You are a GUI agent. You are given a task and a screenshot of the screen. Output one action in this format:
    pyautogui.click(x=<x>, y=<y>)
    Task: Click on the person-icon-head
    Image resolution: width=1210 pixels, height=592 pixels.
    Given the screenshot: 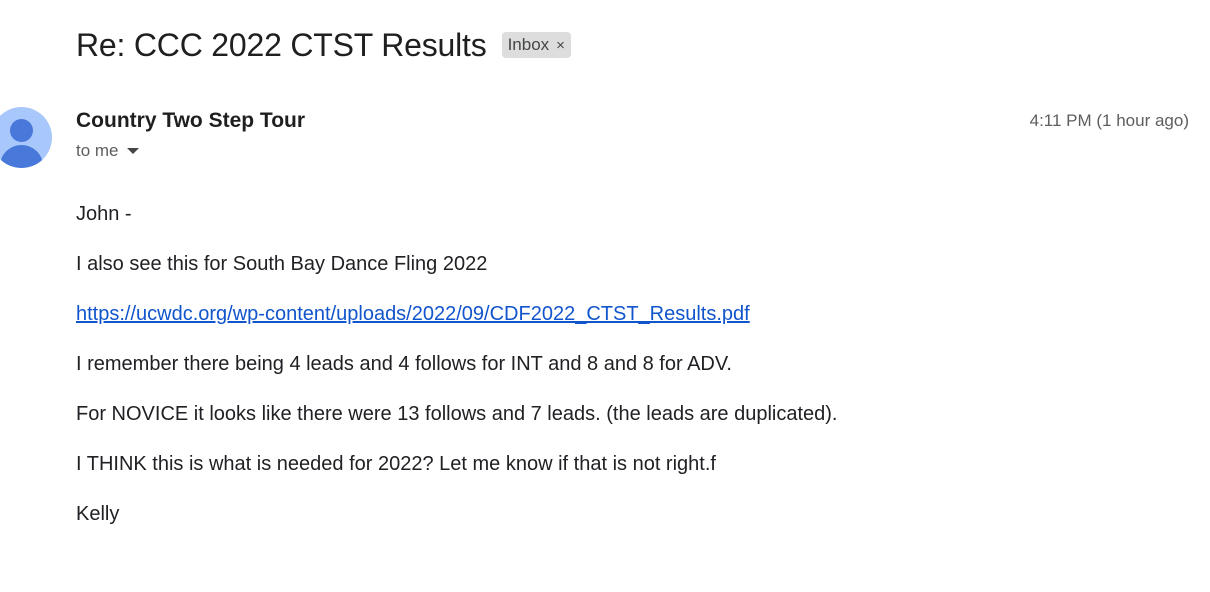 What is the action you would take?
    pyautogui.click(x=21, y=130)
    